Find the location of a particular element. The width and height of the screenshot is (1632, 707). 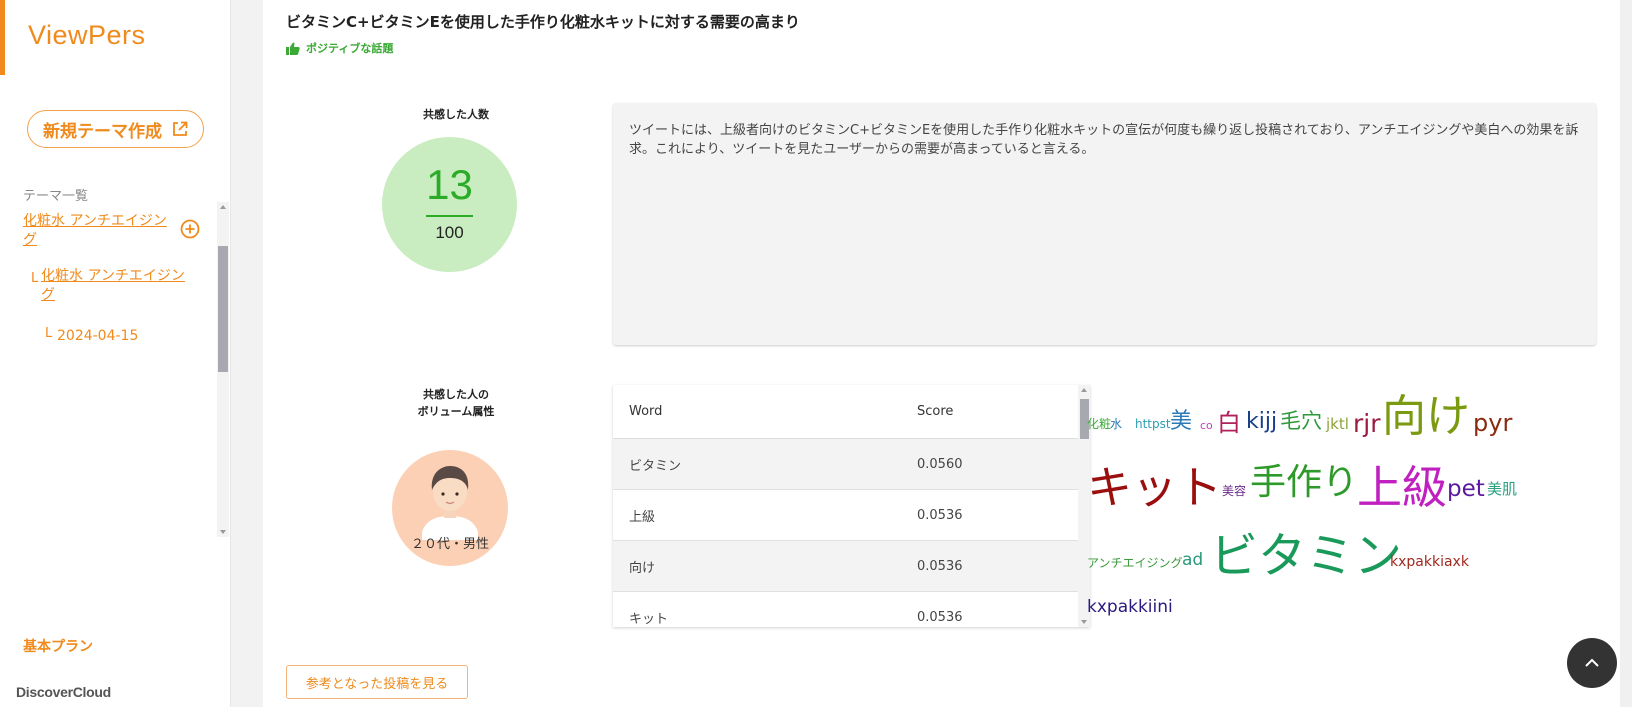

word-cloud-word: ad is located at coordinates (1193, 560).